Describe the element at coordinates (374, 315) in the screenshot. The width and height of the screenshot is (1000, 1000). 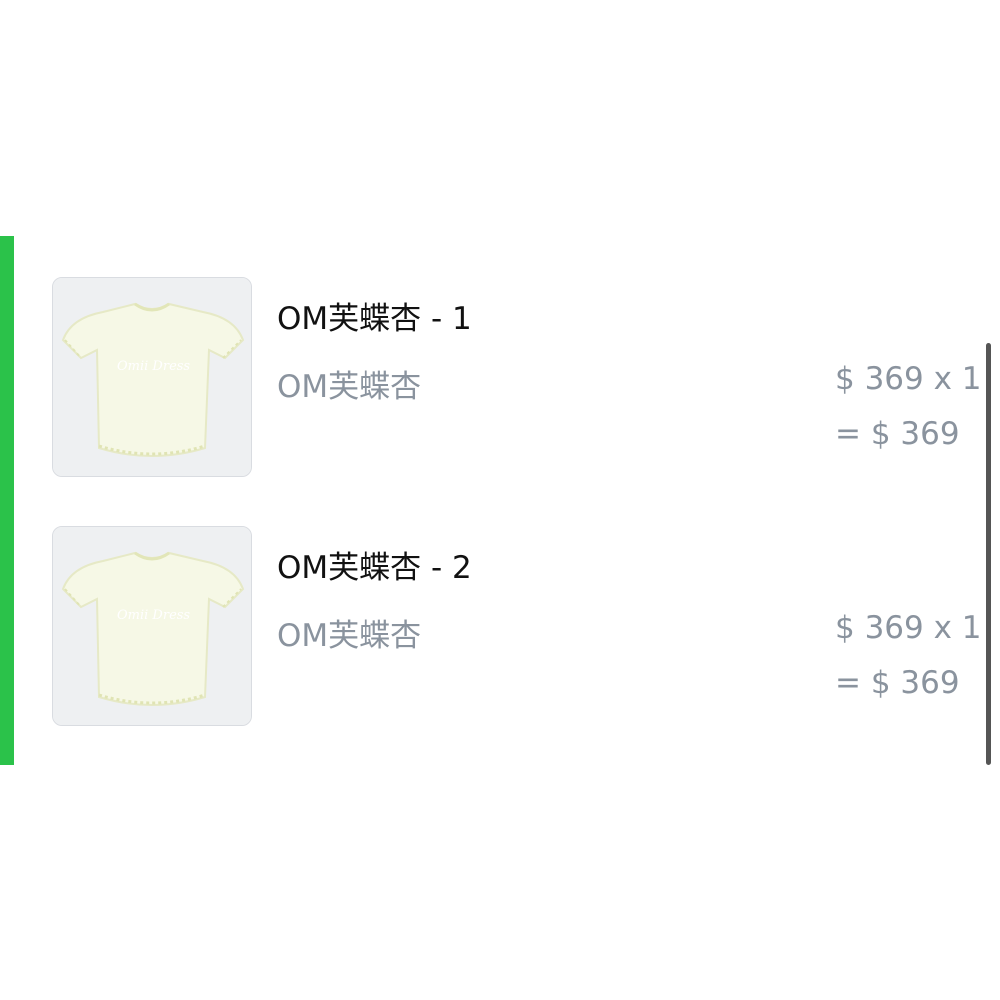
I see `item-title: OM芙蝶杏 - 1` at that location.